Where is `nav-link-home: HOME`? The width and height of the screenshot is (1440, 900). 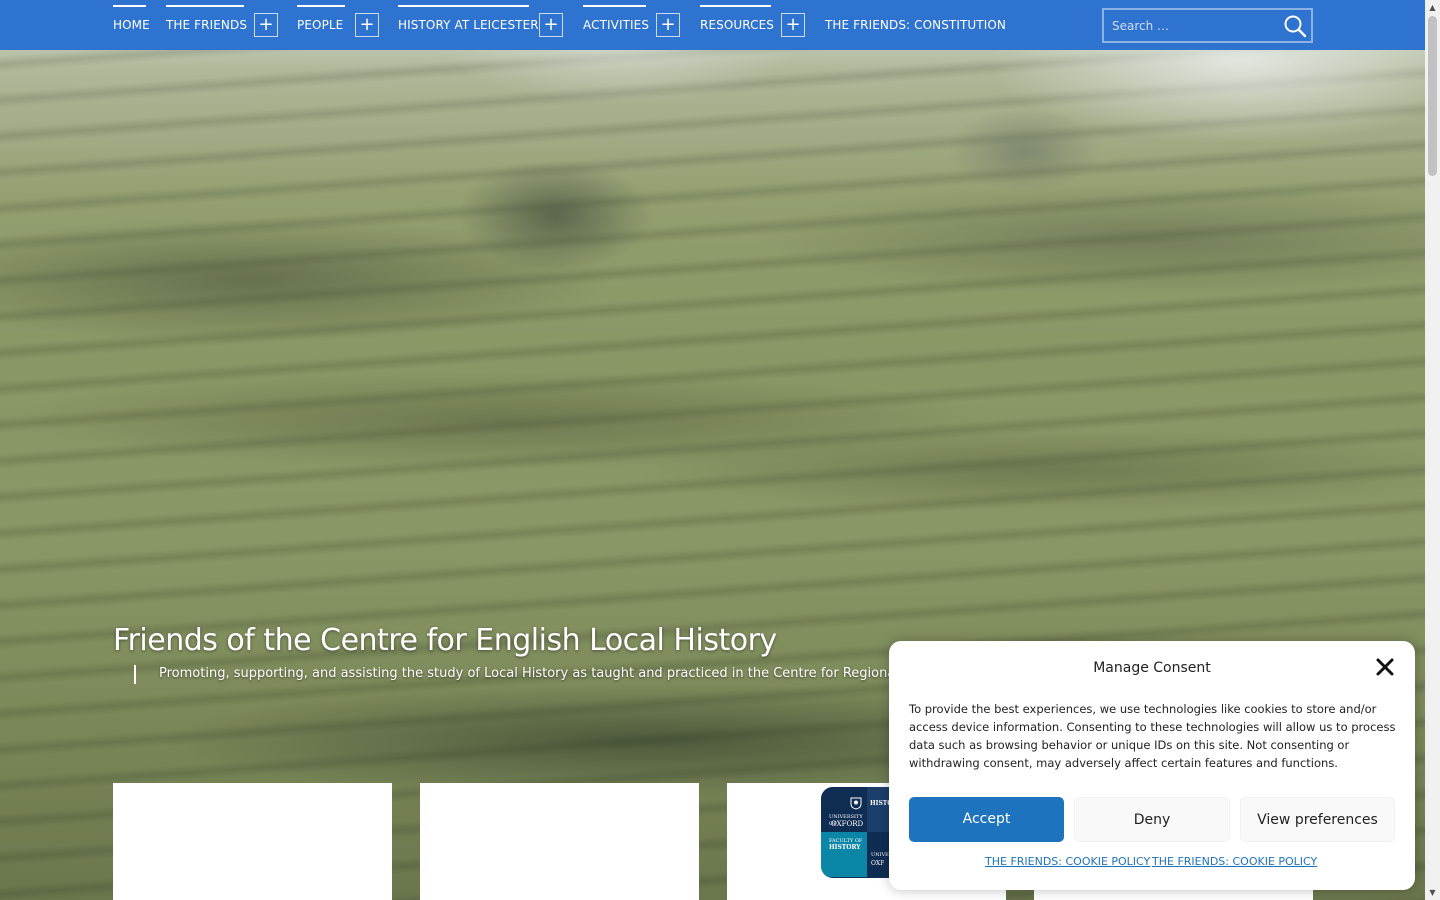 nav-link-home: HOME is located at coordinates (131, 25).